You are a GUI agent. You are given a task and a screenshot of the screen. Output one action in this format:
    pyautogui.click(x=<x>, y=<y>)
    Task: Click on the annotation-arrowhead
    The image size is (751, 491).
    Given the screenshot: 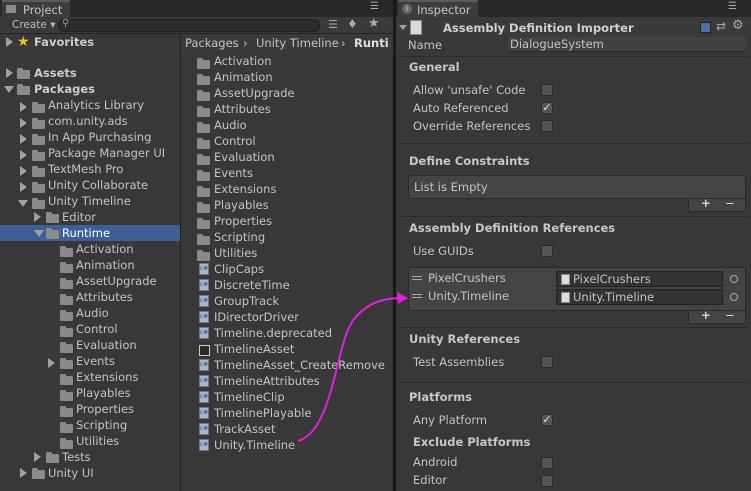 What is the action you would take?
    pyautogui.click(x=402, y=298)
    